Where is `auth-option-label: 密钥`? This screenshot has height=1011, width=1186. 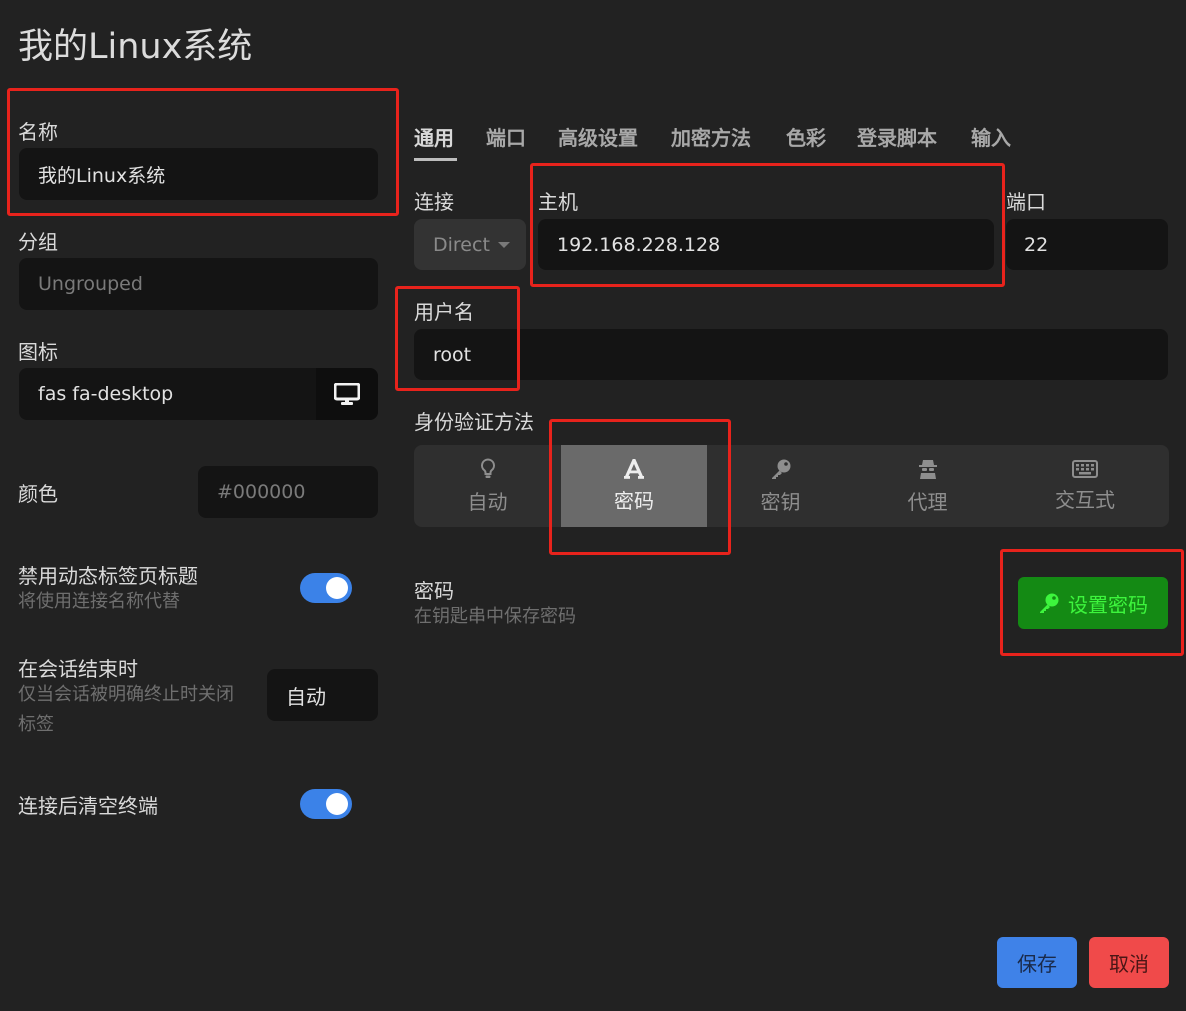 auth-option-label: 密钥 is located at coordinates (780, 501).